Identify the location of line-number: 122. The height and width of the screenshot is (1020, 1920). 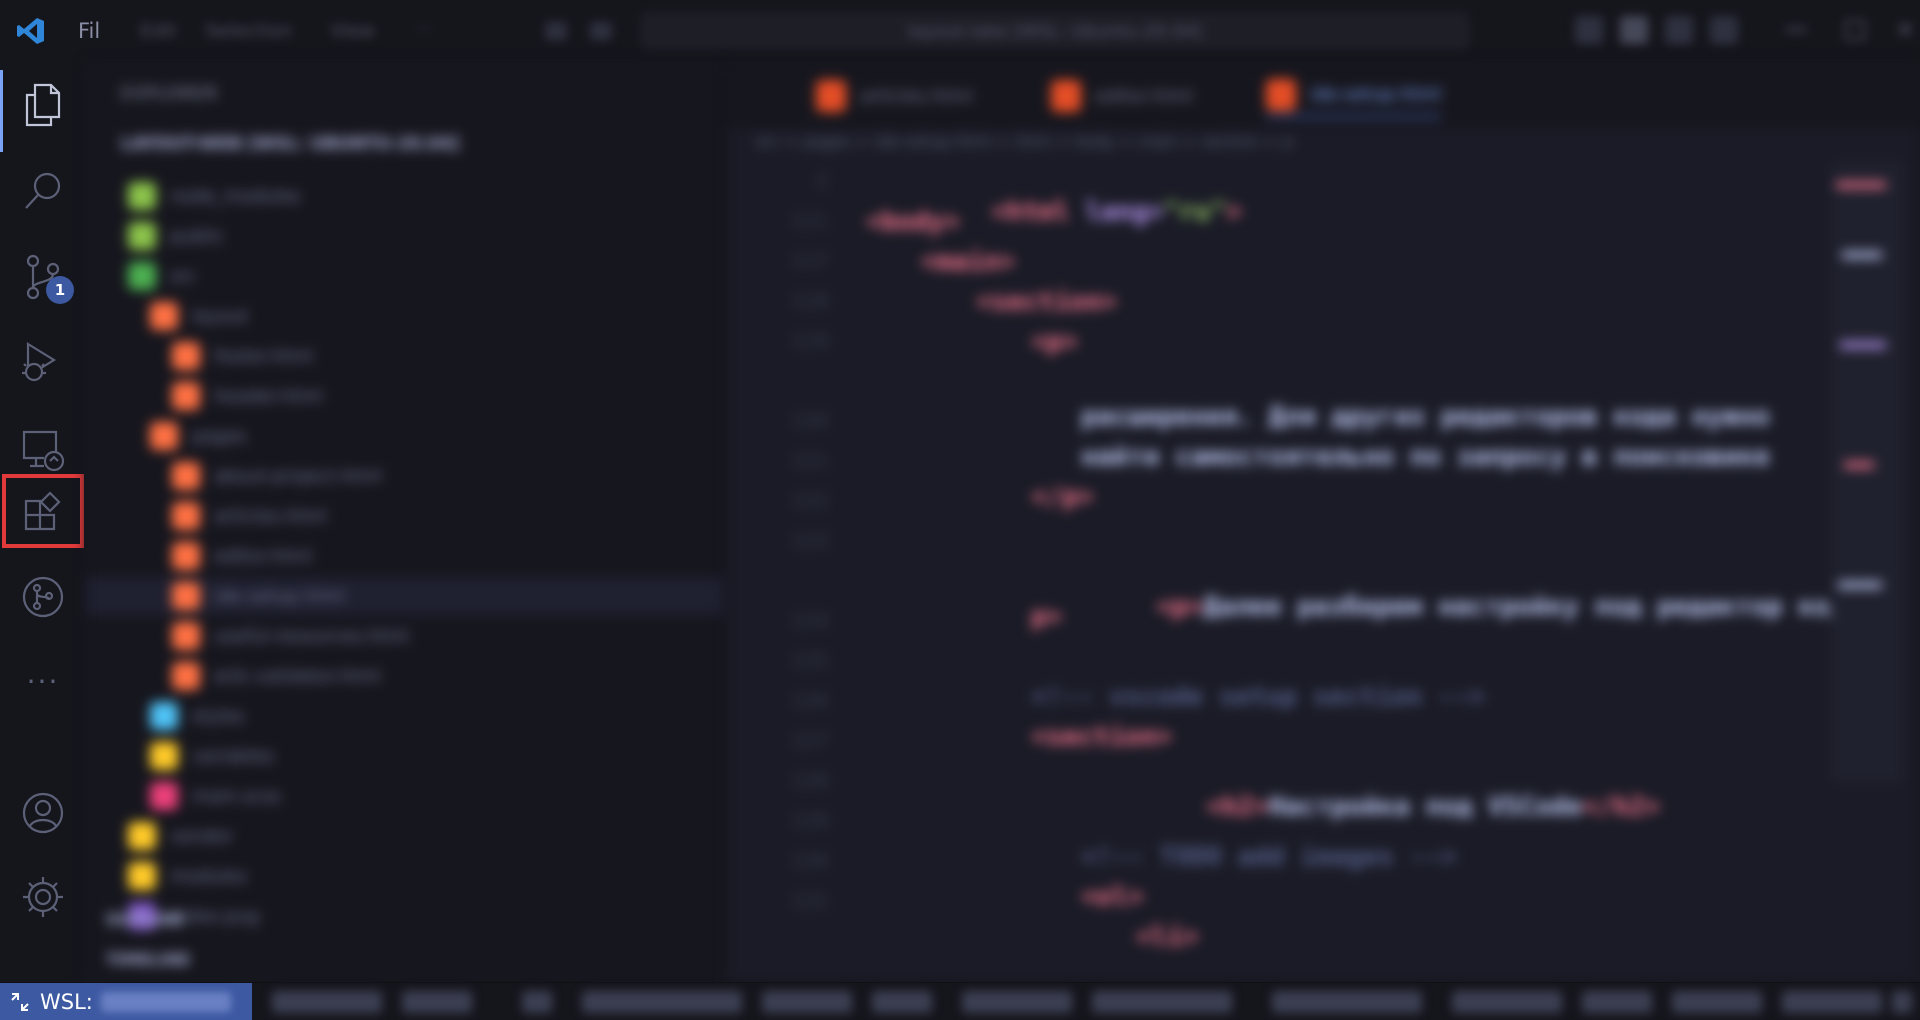
(809, 501).